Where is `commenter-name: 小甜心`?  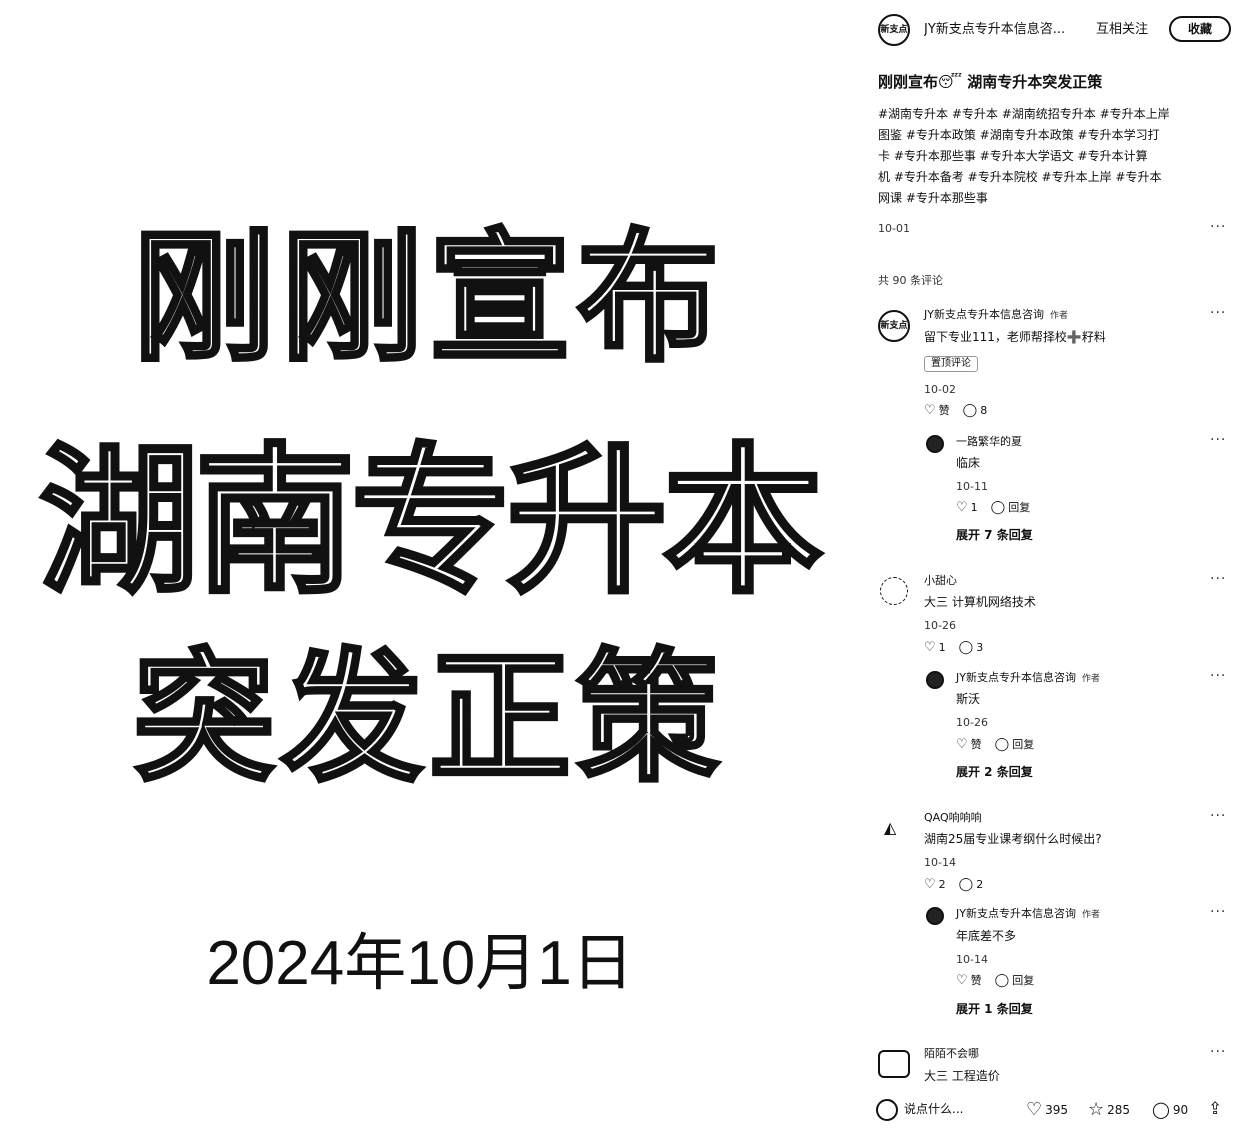 commenter-name: 小甜心 is located at coordinates (940, 581).